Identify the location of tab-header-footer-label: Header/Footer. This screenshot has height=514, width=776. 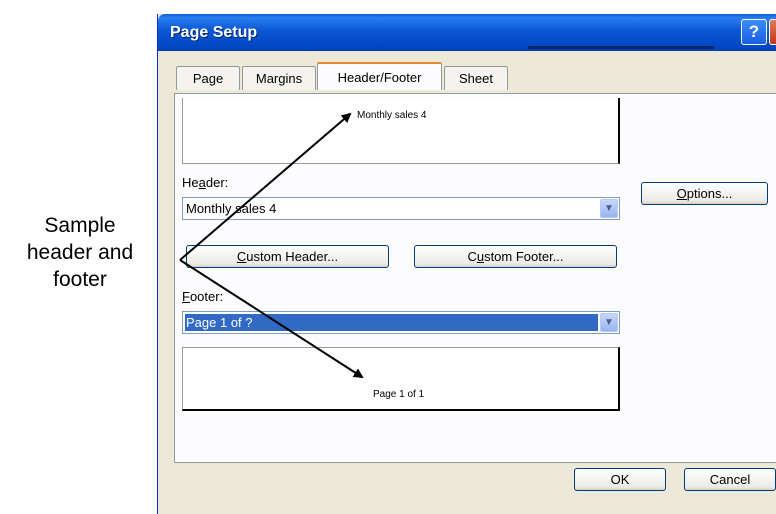
(379, 77).